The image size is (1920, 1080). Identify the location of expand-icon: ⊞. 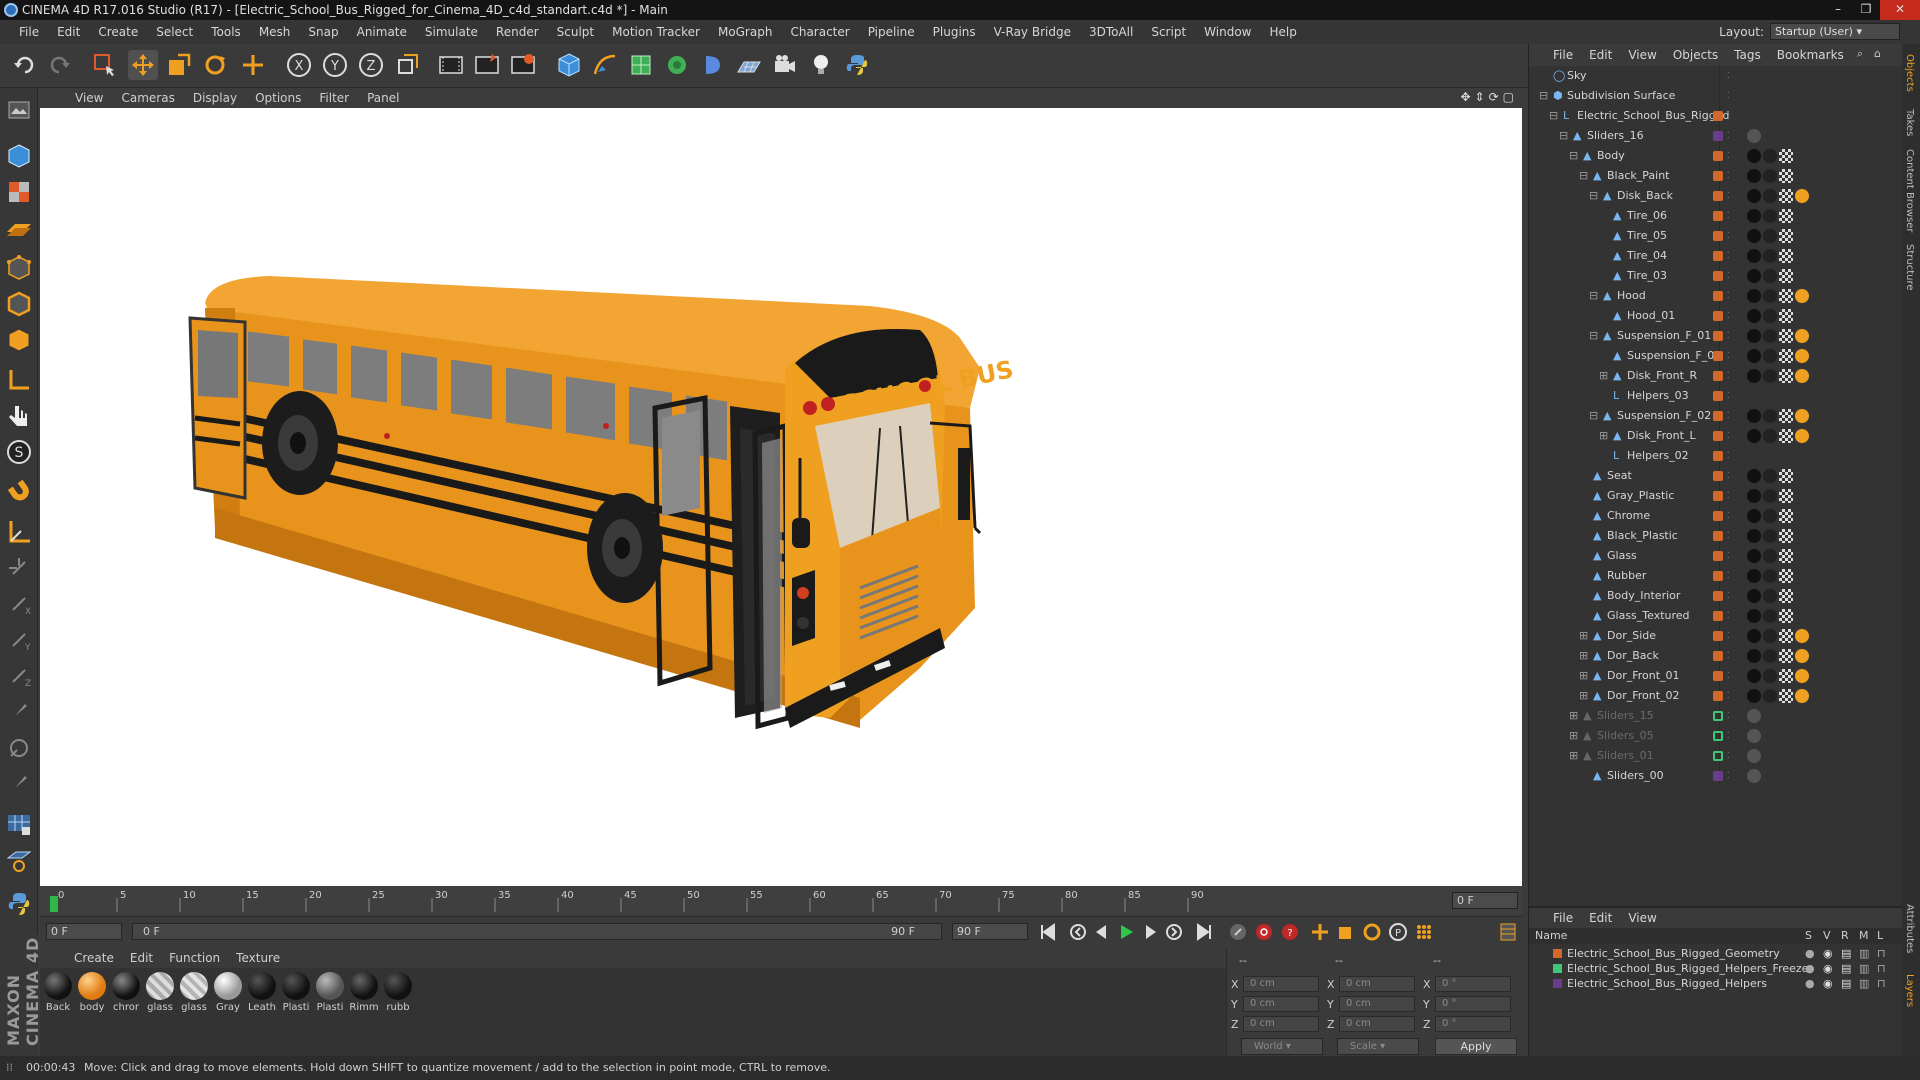
(1603, 436).